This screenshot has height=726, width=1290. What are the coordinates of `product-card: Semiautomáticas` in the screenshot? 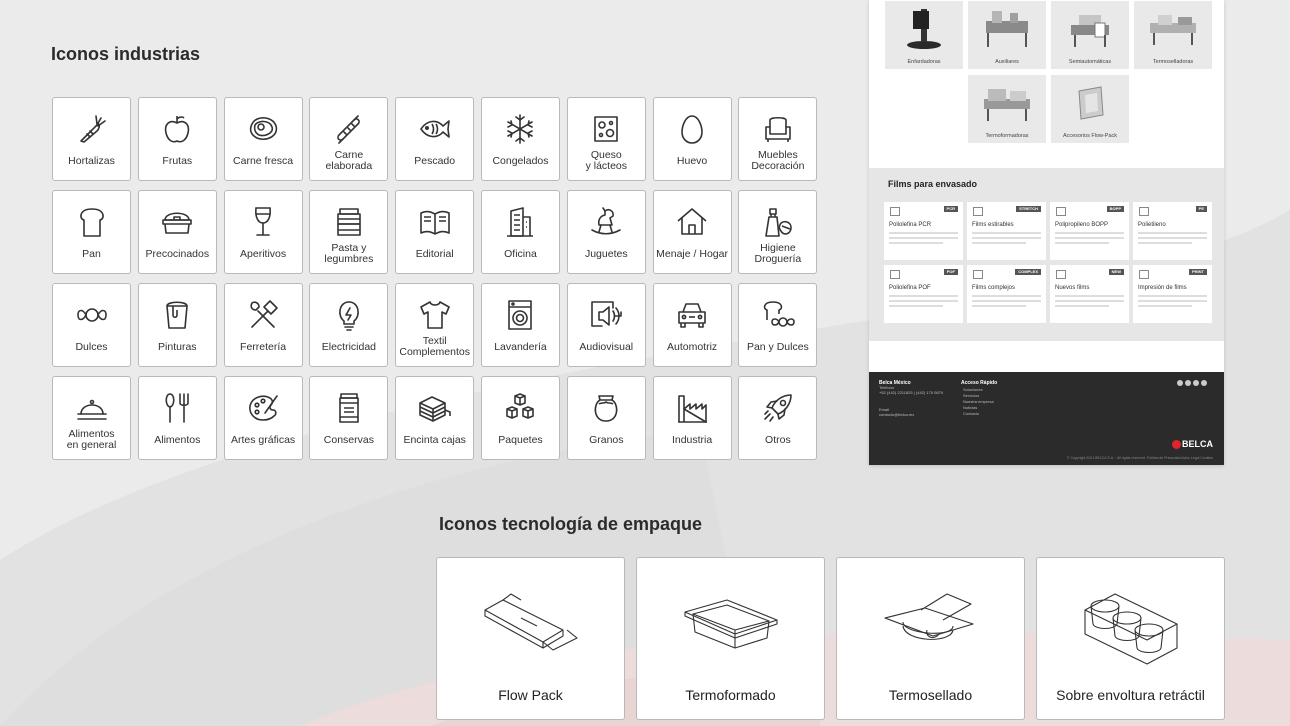 It's located at (1090, 35).